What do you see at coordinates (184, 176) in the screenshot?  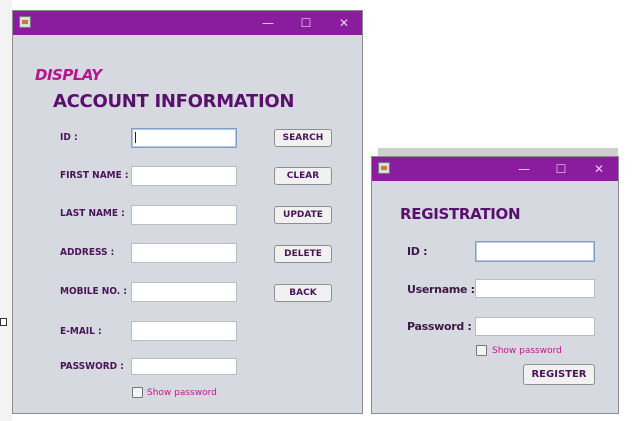 I see `first-name-field` at bounding box center [184, 176].